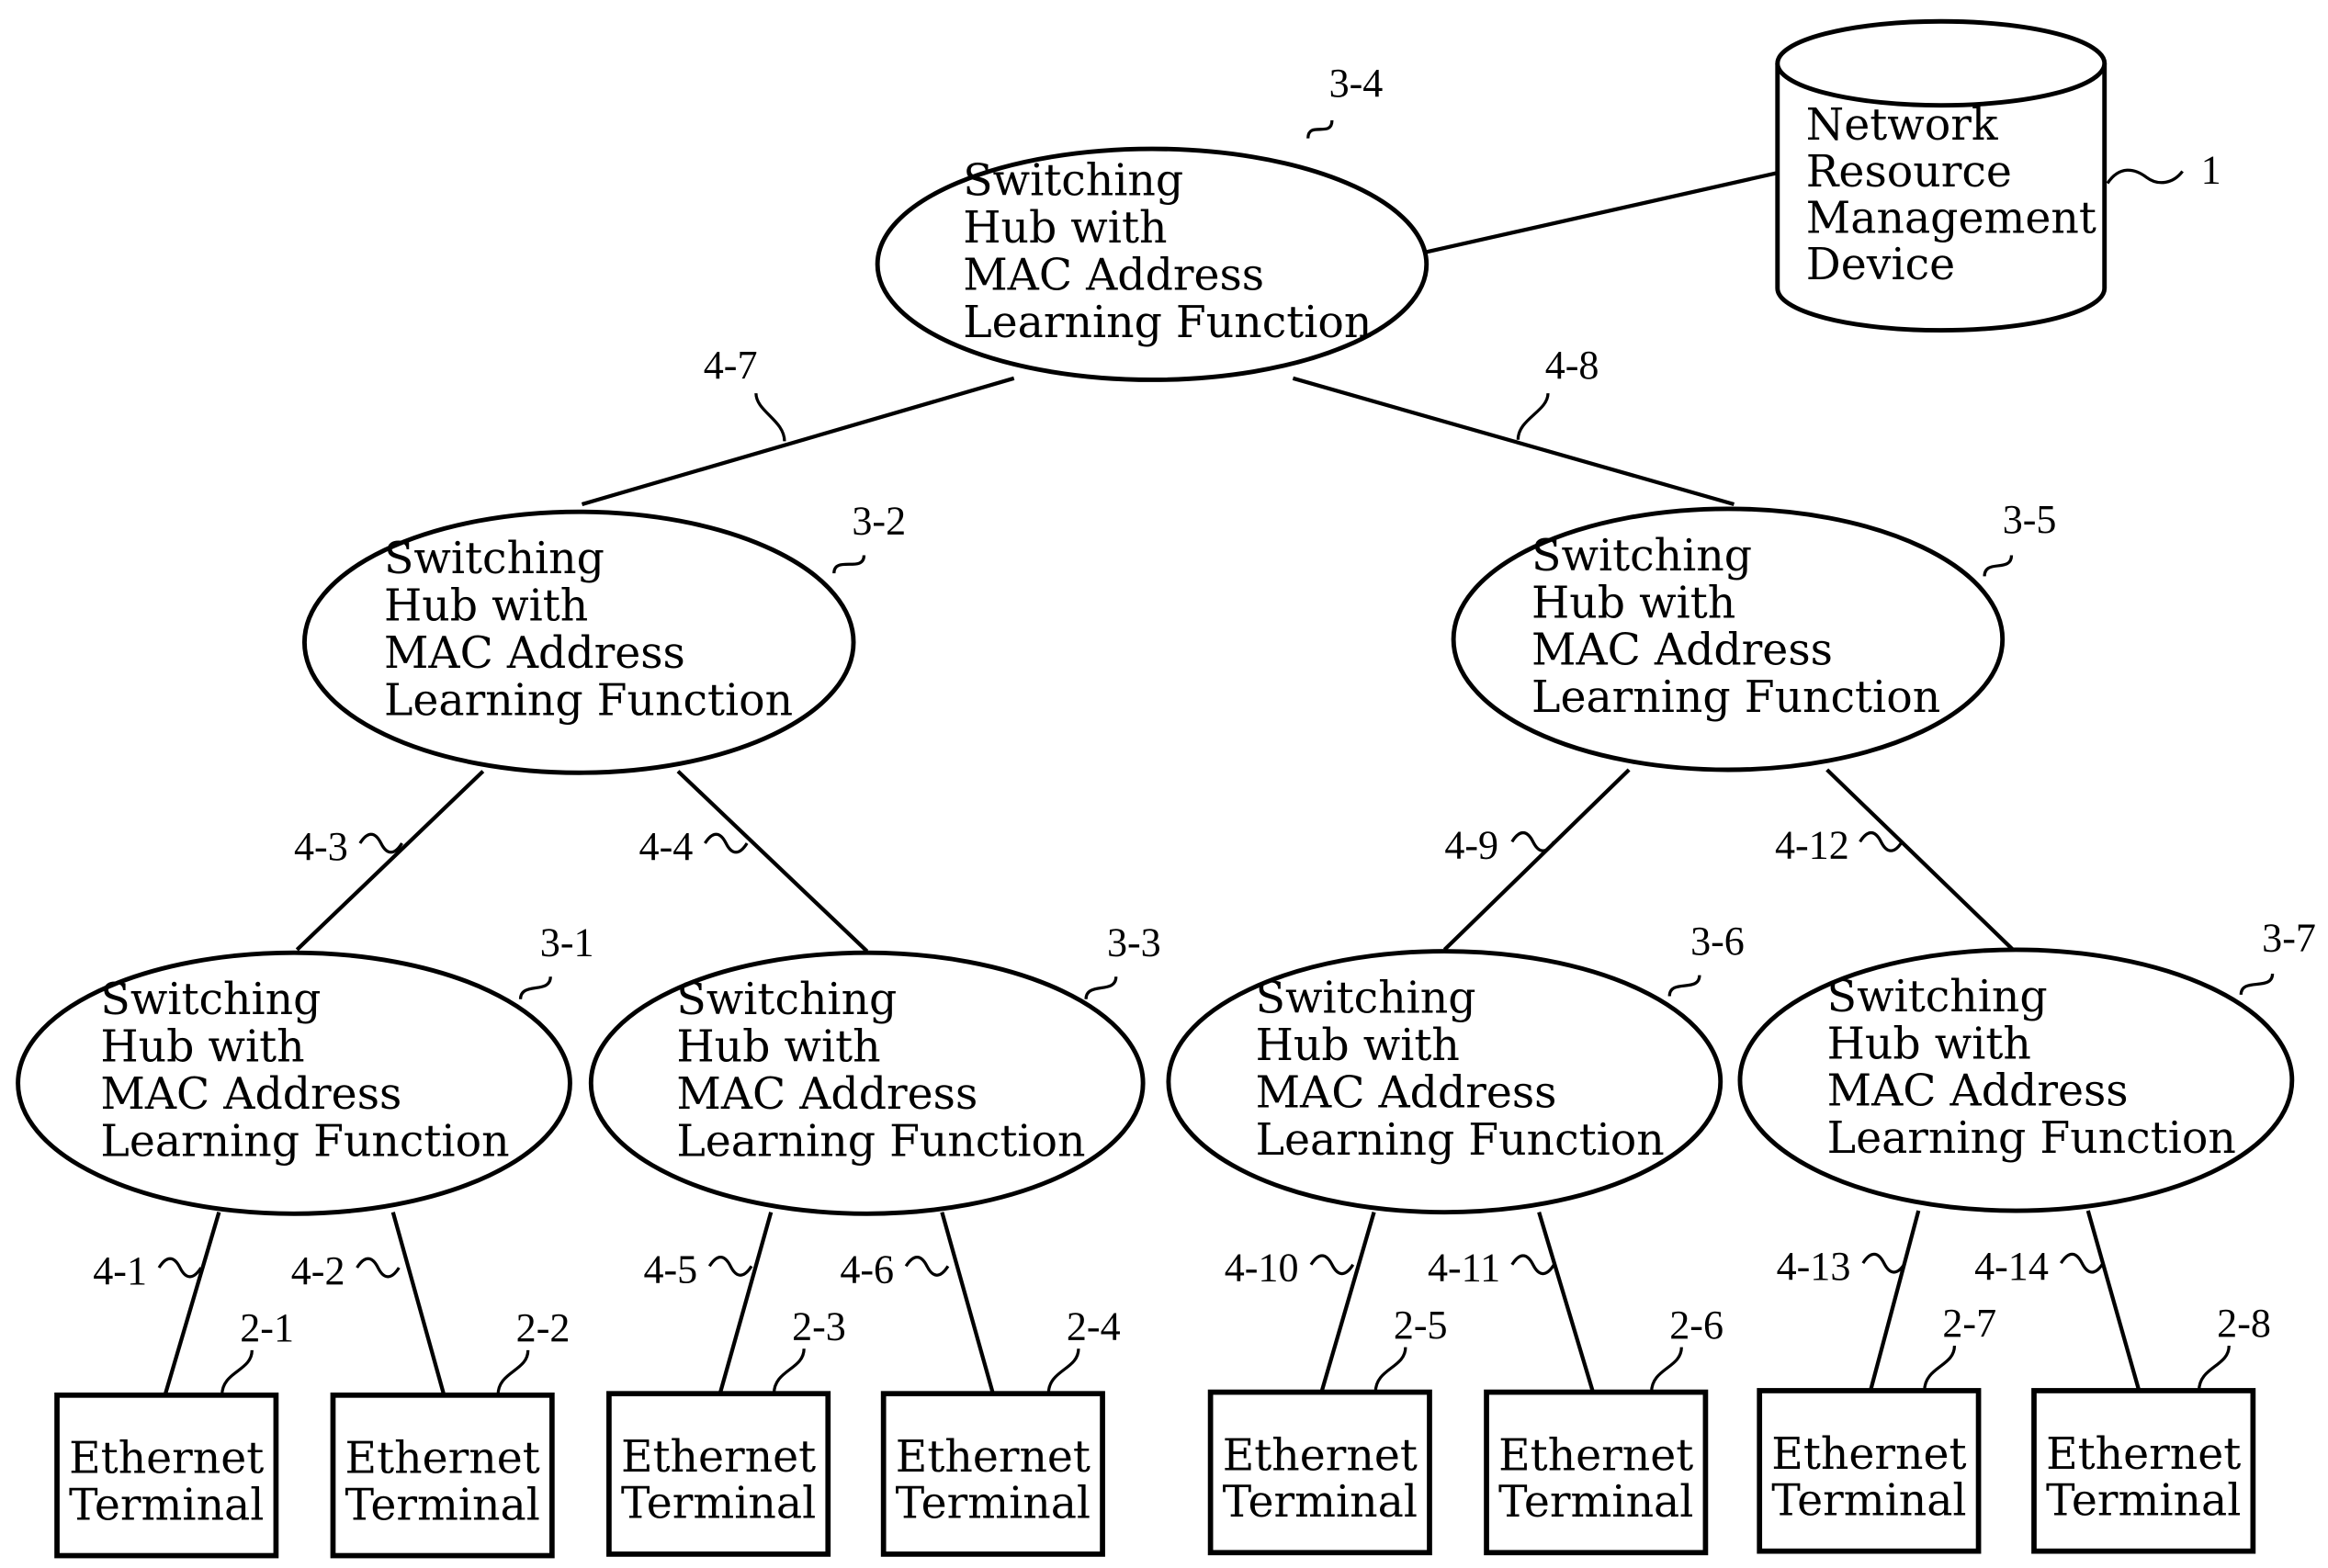 The width and height of the screenshot is (2328, 1568). What do you see at coordinates (120, 1270) in the screenshot?
I see `link-ref-label: 4-1` at bounding box center [120, 1270].